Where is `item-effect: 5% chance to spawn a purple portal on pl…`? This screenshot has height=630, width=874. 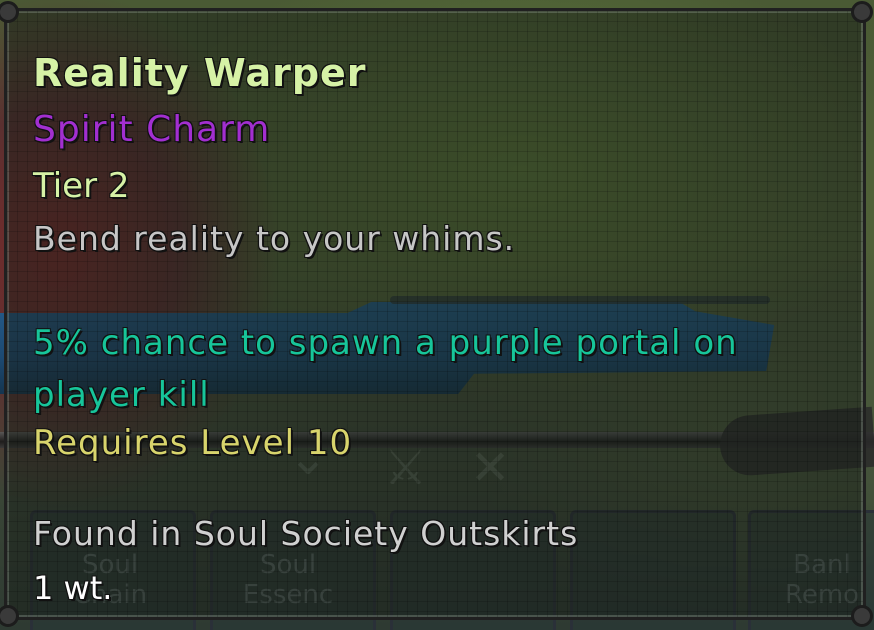 item-effect: 5% chance to spawn a purple portal on pl… is located at coordinates (385, 369).